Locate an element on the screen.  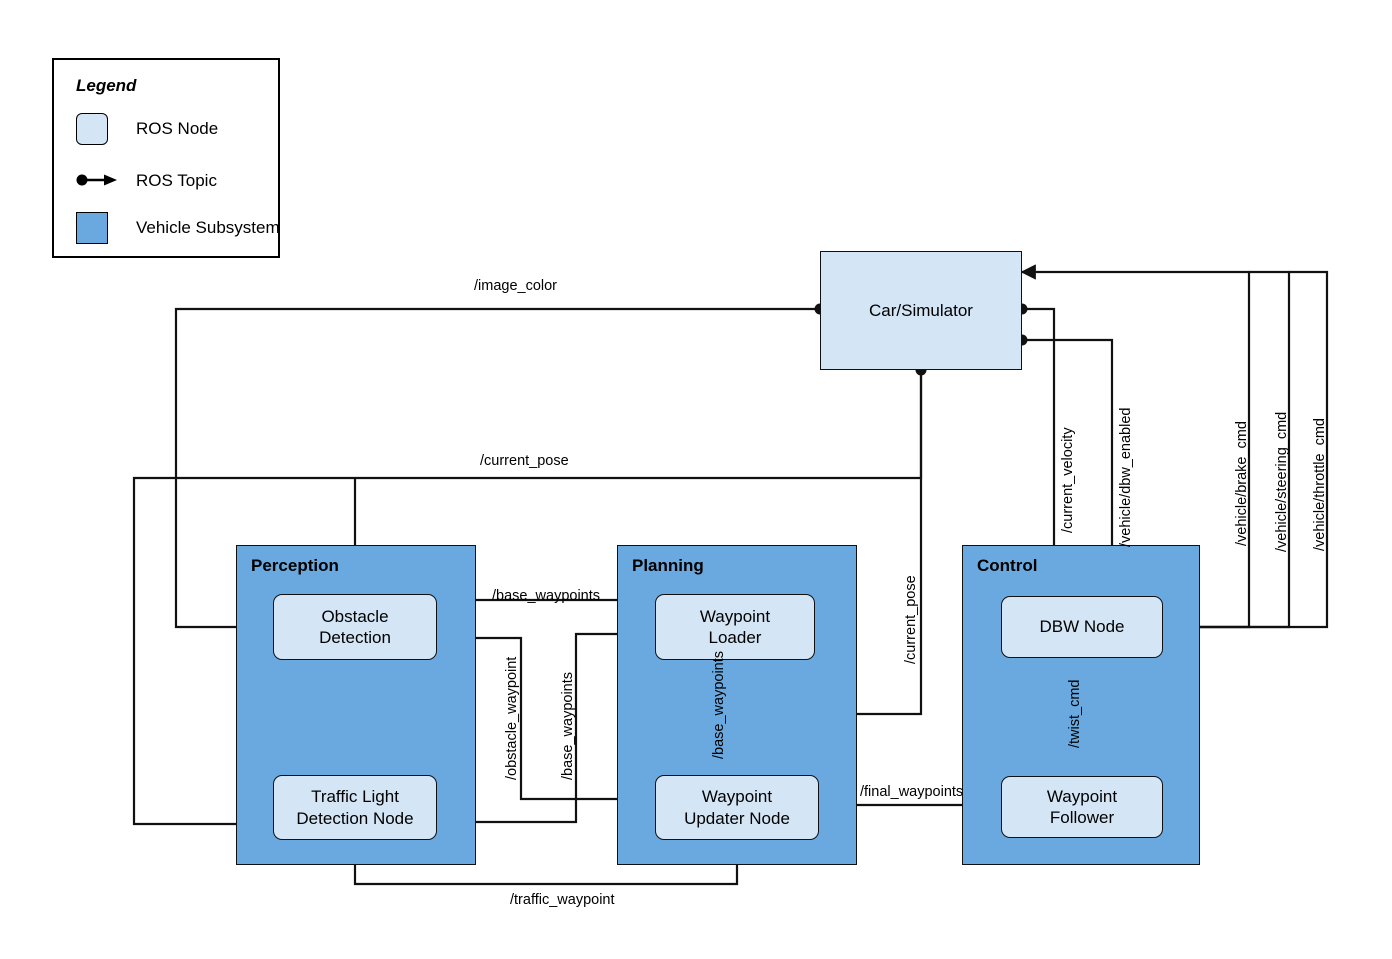
legend-item-label: ROS Topic is located at coordinates (176, 180).